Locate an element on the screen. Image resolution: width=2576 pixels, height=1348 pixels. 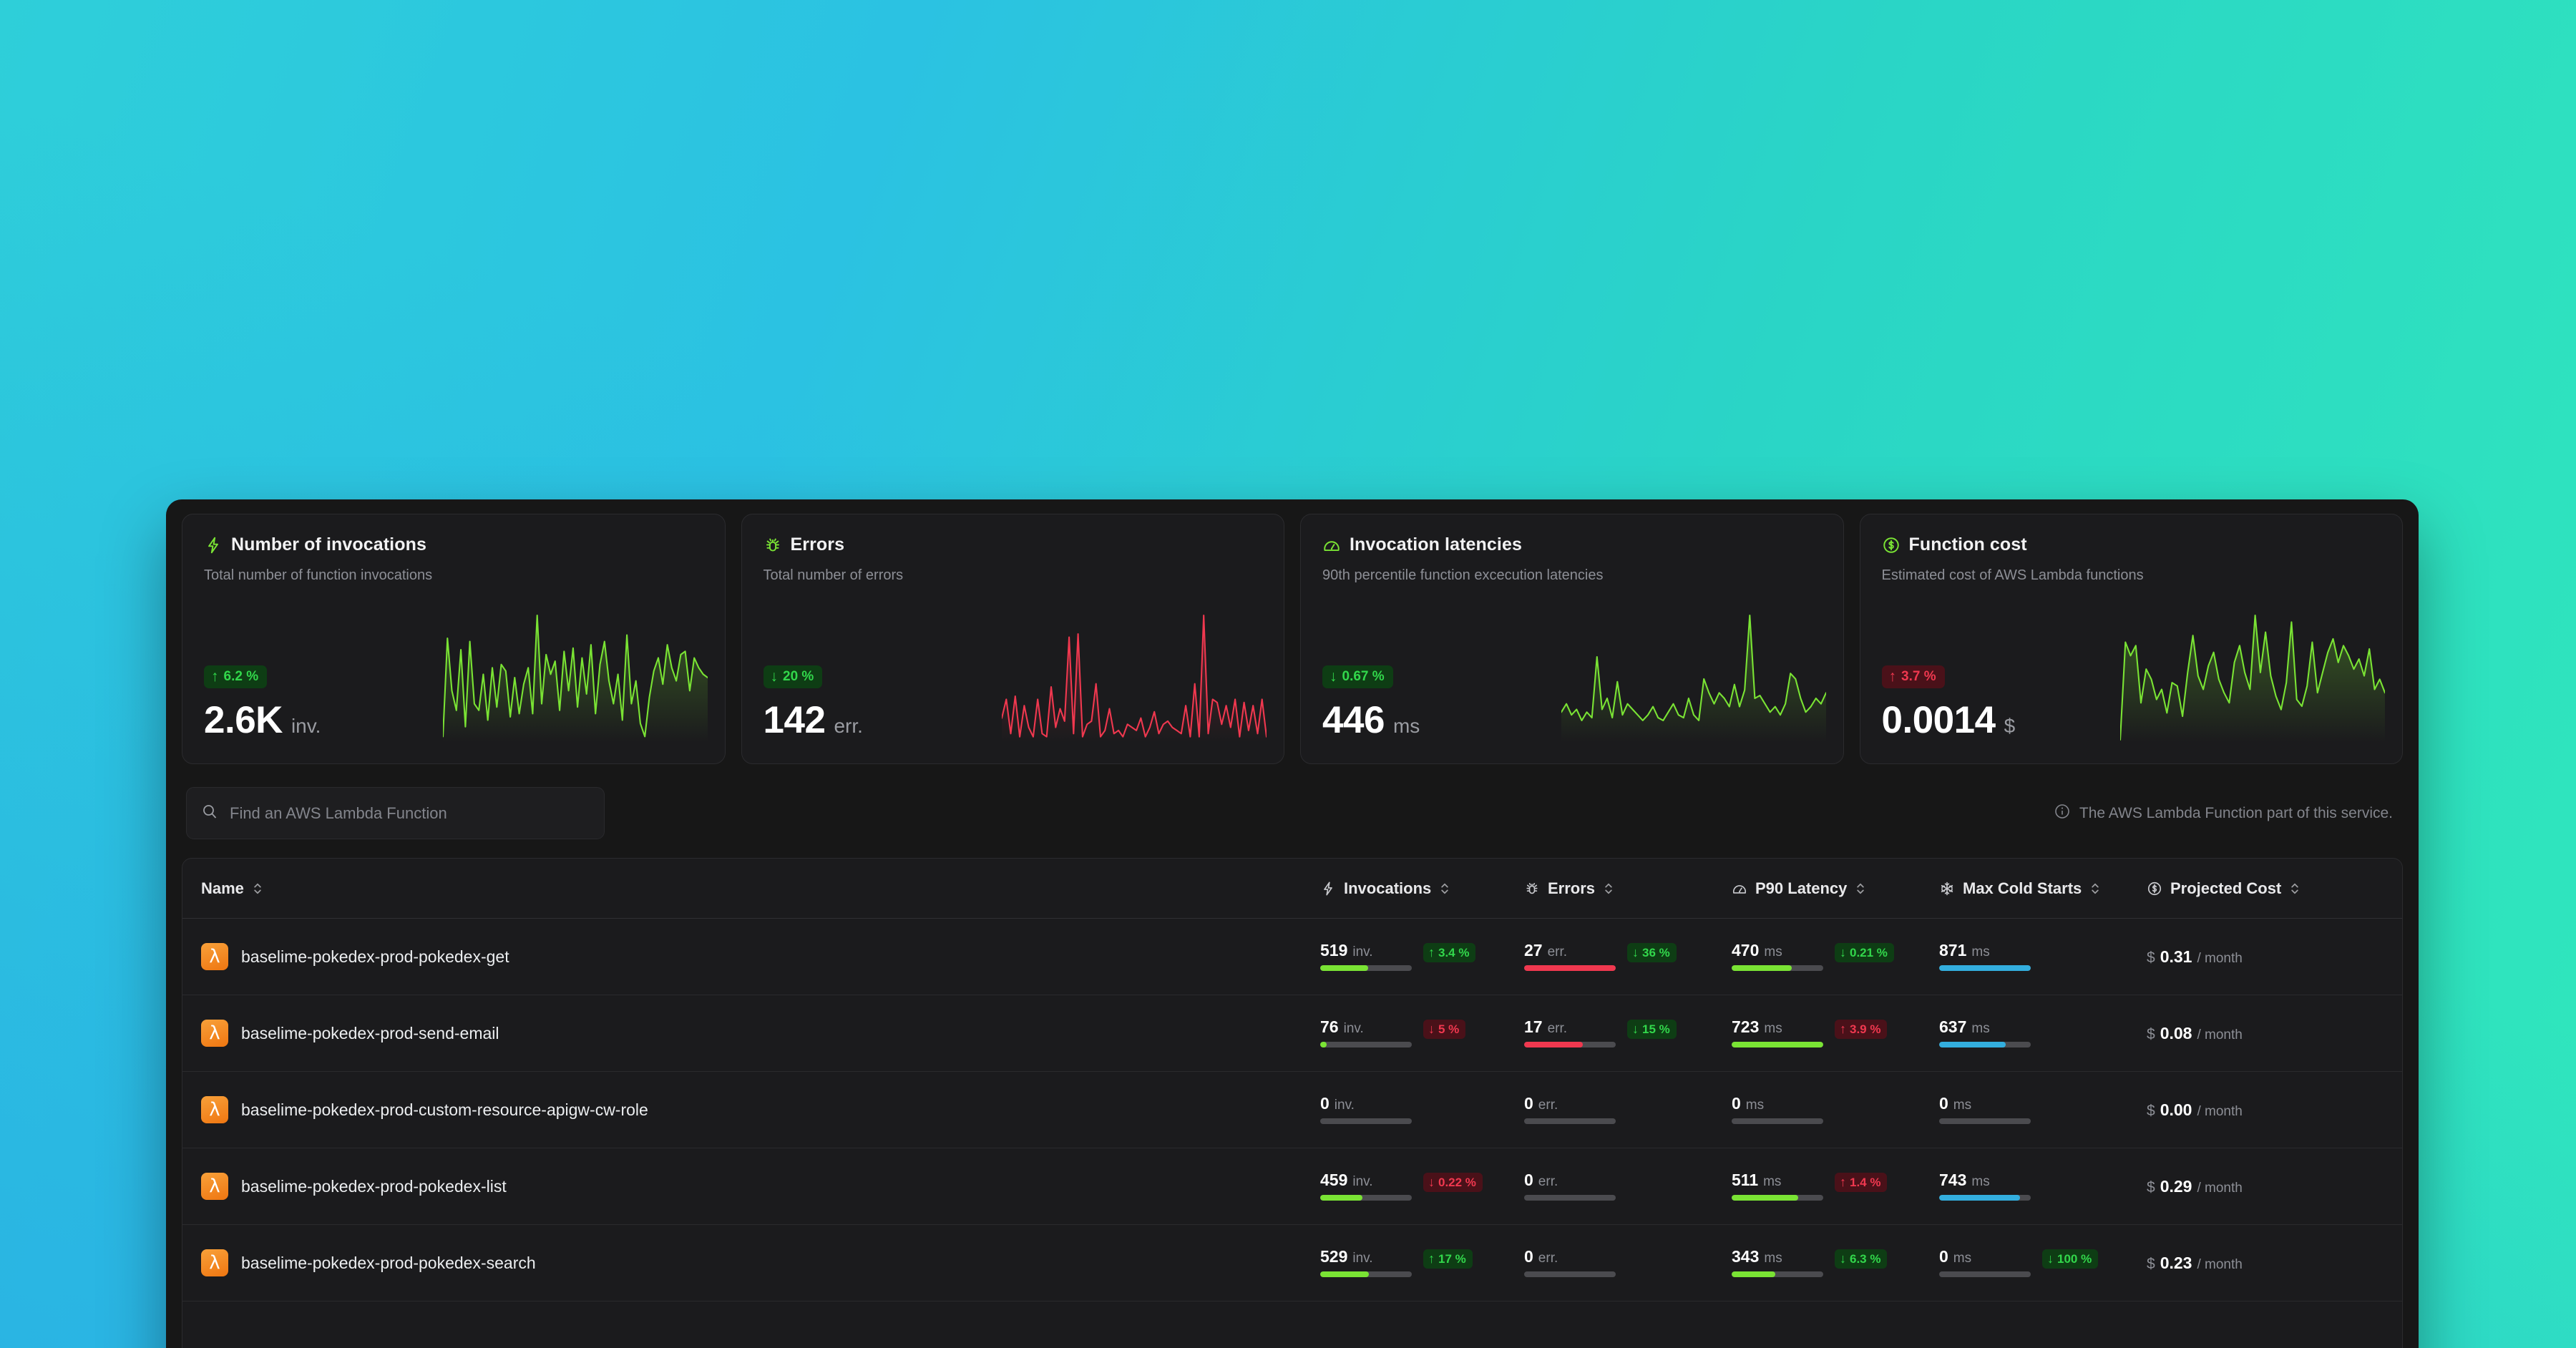
table-column-invocations: Invocations is located at coordinates (1422, 888).